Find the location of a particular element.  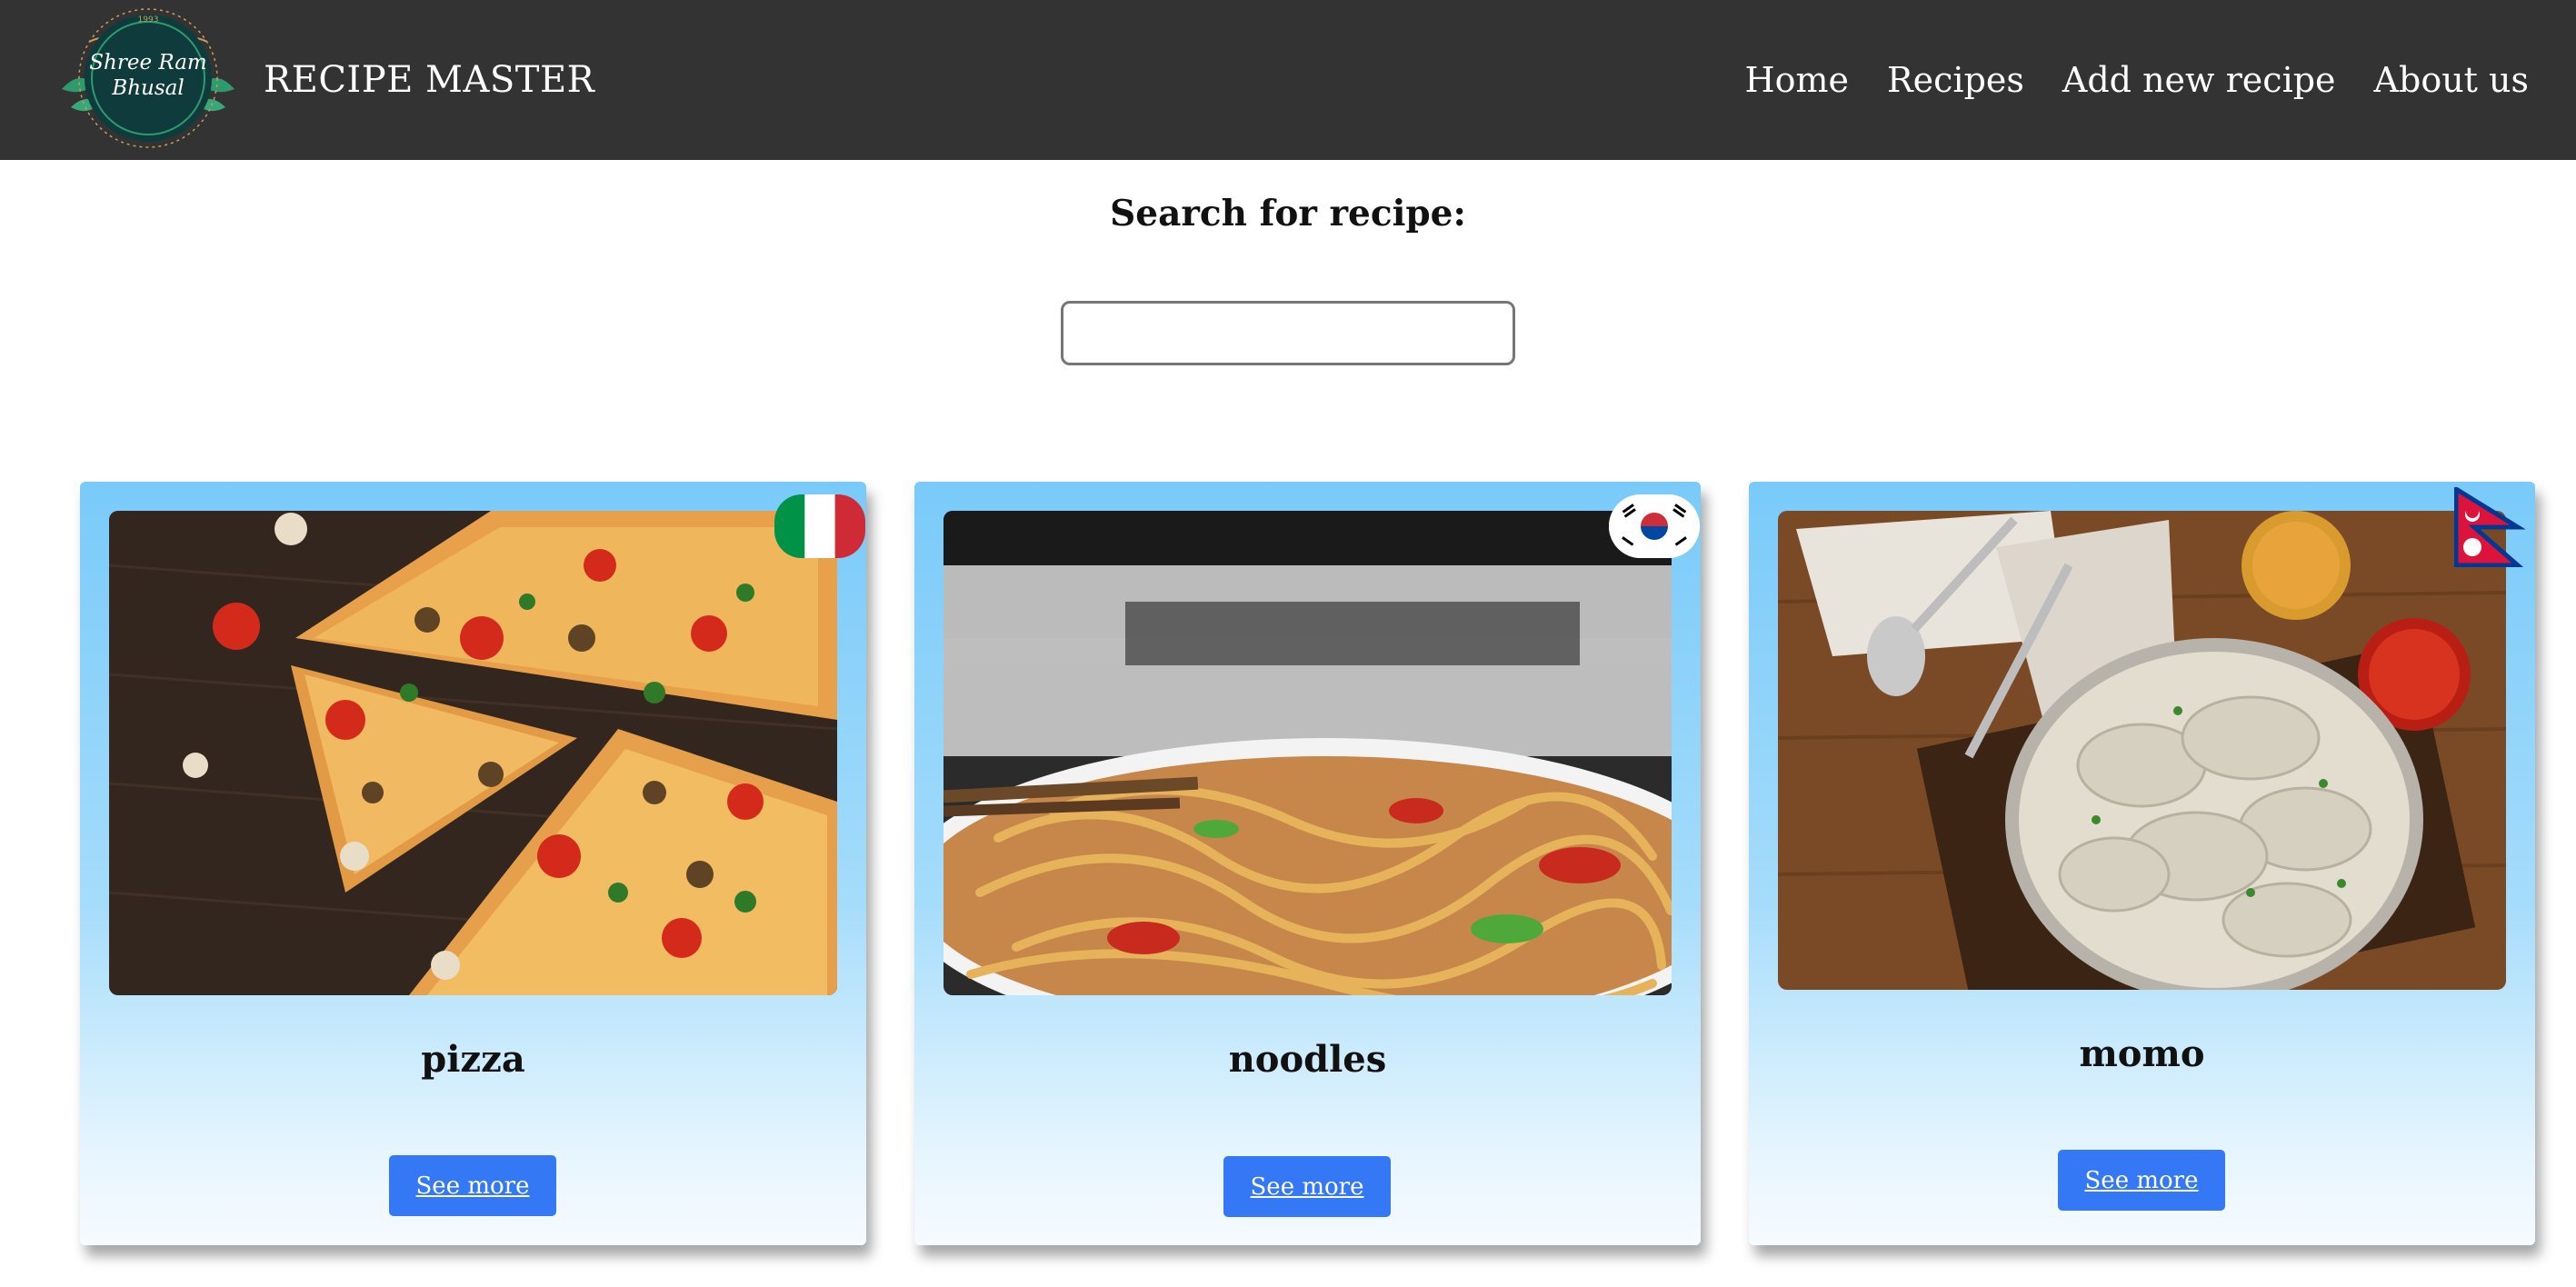

nav-add-new-recipe: Add new recipe is located at coordinates (2199, 80).